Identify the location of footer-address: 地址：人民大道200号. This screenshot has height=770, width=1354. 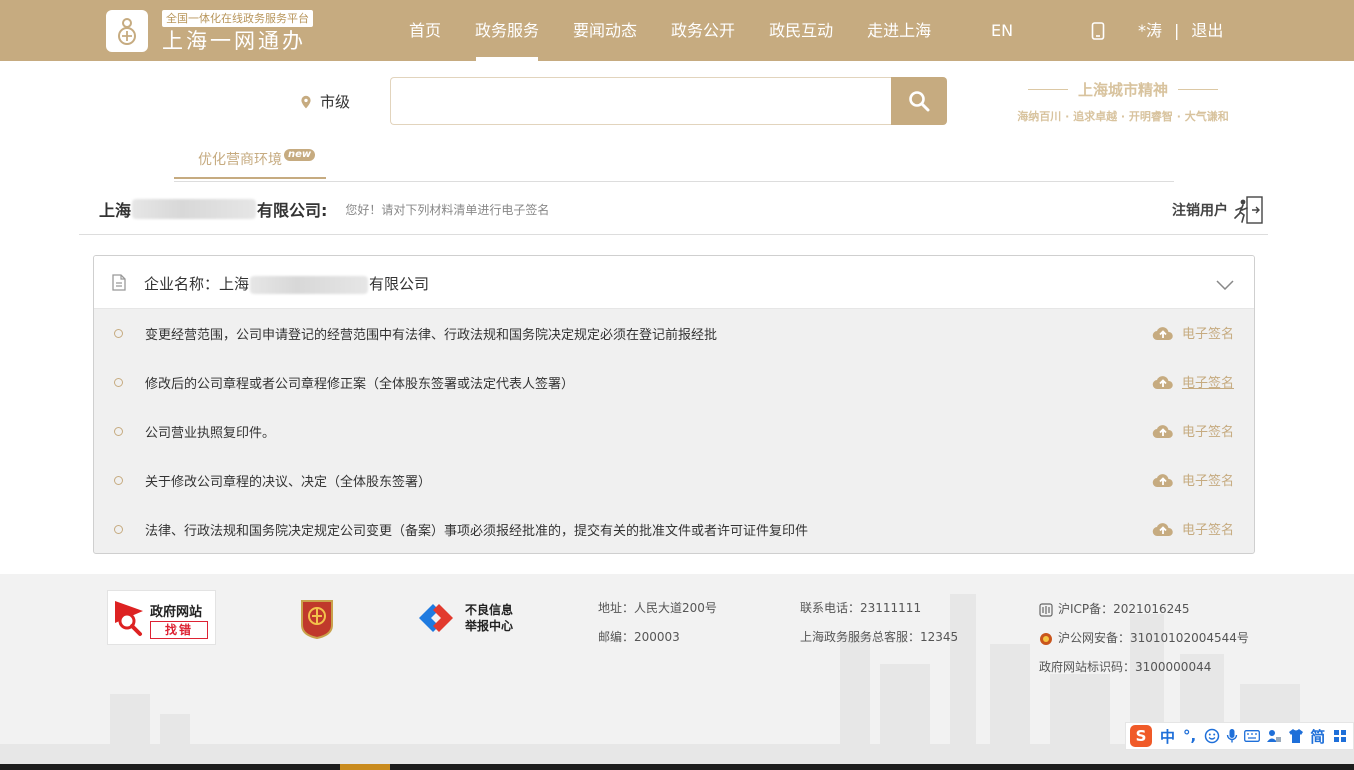
(657, 608).